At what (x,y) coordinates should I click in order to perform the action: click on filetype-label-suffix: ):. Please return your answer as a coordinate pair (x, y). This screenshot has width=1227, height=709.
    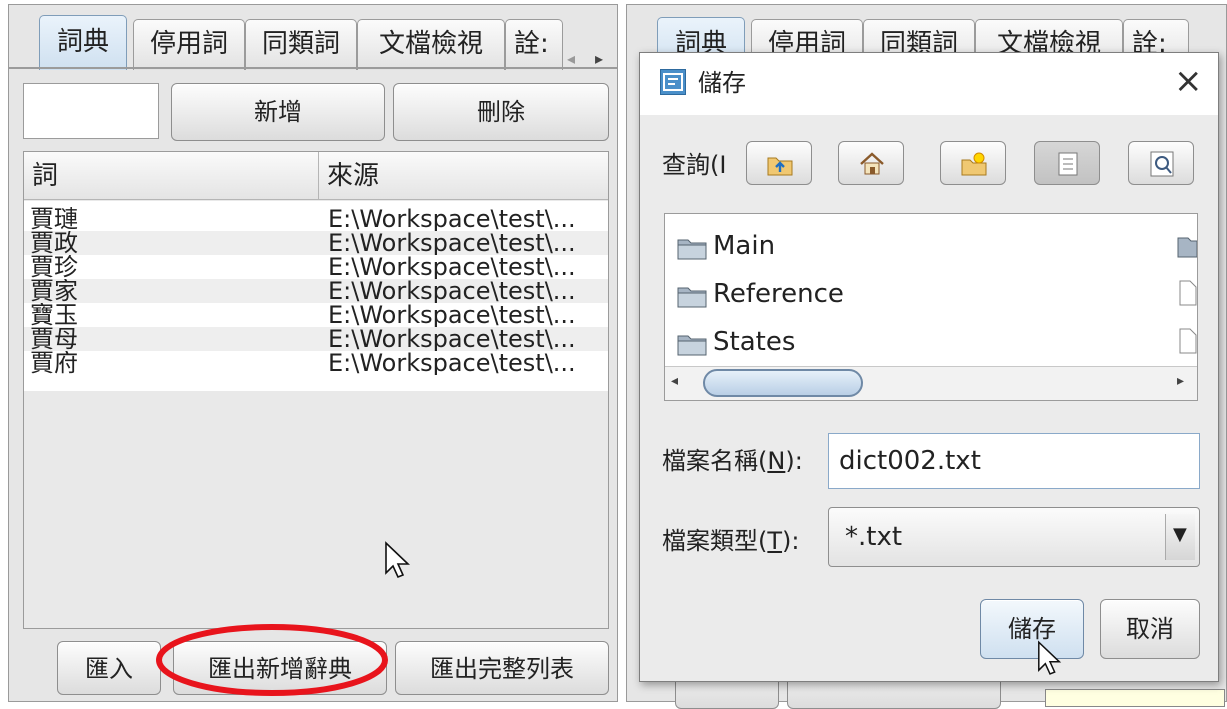
    Looking at the image, I should click on (791, 541).